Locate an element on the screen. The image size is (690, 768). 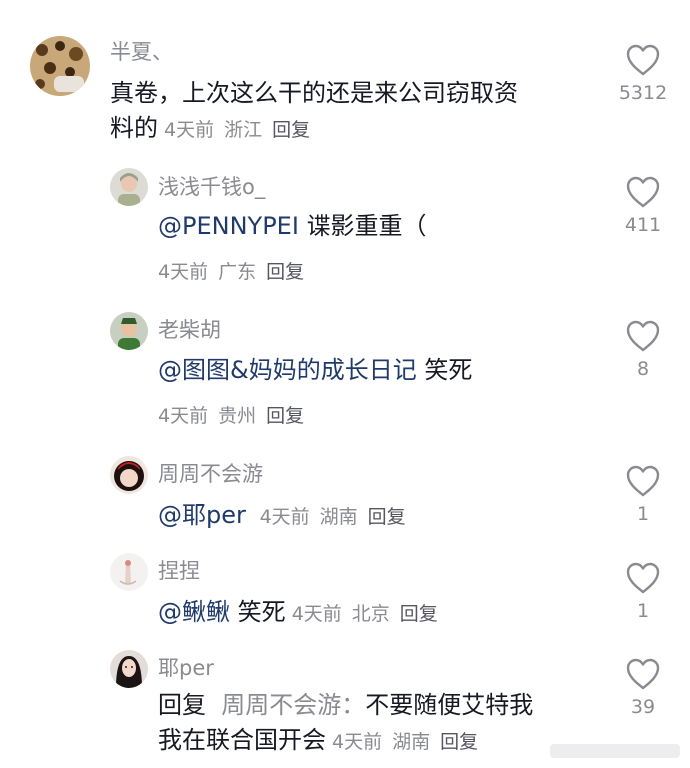
comment-meta: 4天前 广东 回复 is located at coordinates (236, 270).